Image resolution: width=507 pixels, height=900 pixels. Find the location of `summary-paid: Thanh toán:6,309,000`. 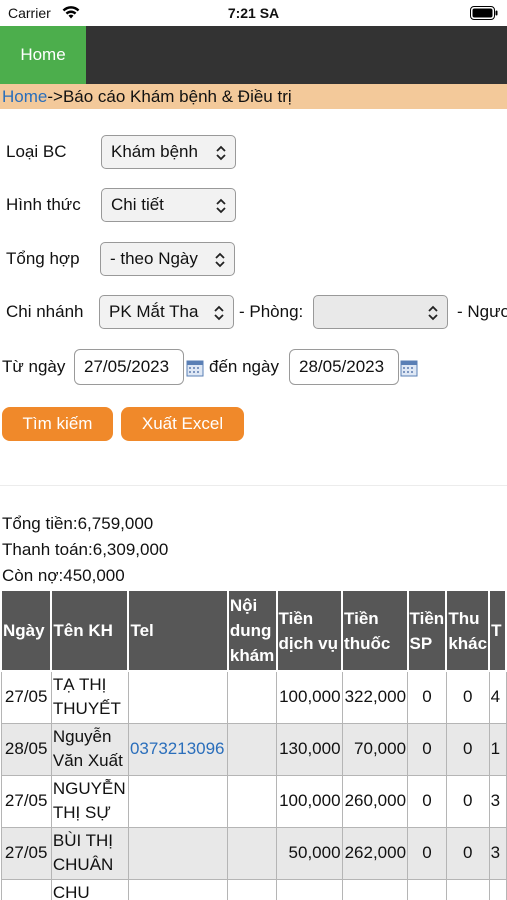

summary-paid: Thanh toán:6,309,000 is located at coordinates (85, 549).